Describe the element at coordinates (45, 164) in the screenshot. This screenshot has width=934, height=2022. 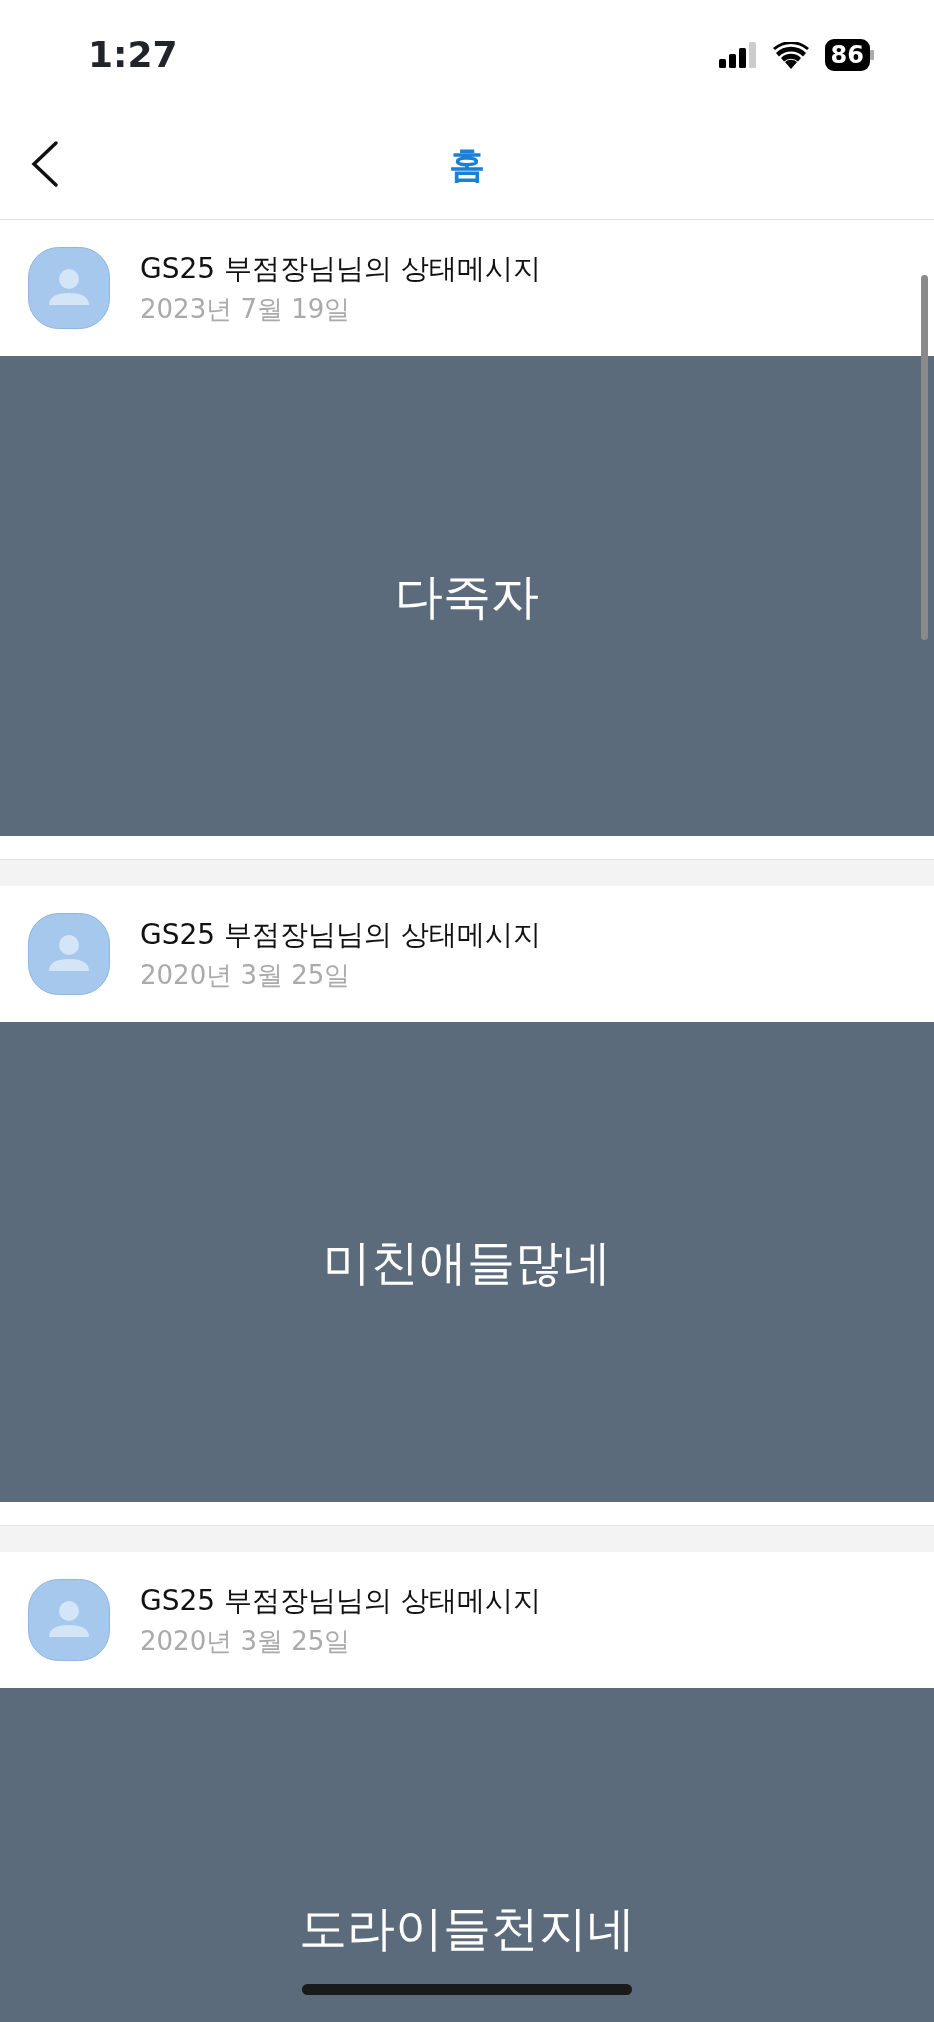
I see `back-button` at that location.